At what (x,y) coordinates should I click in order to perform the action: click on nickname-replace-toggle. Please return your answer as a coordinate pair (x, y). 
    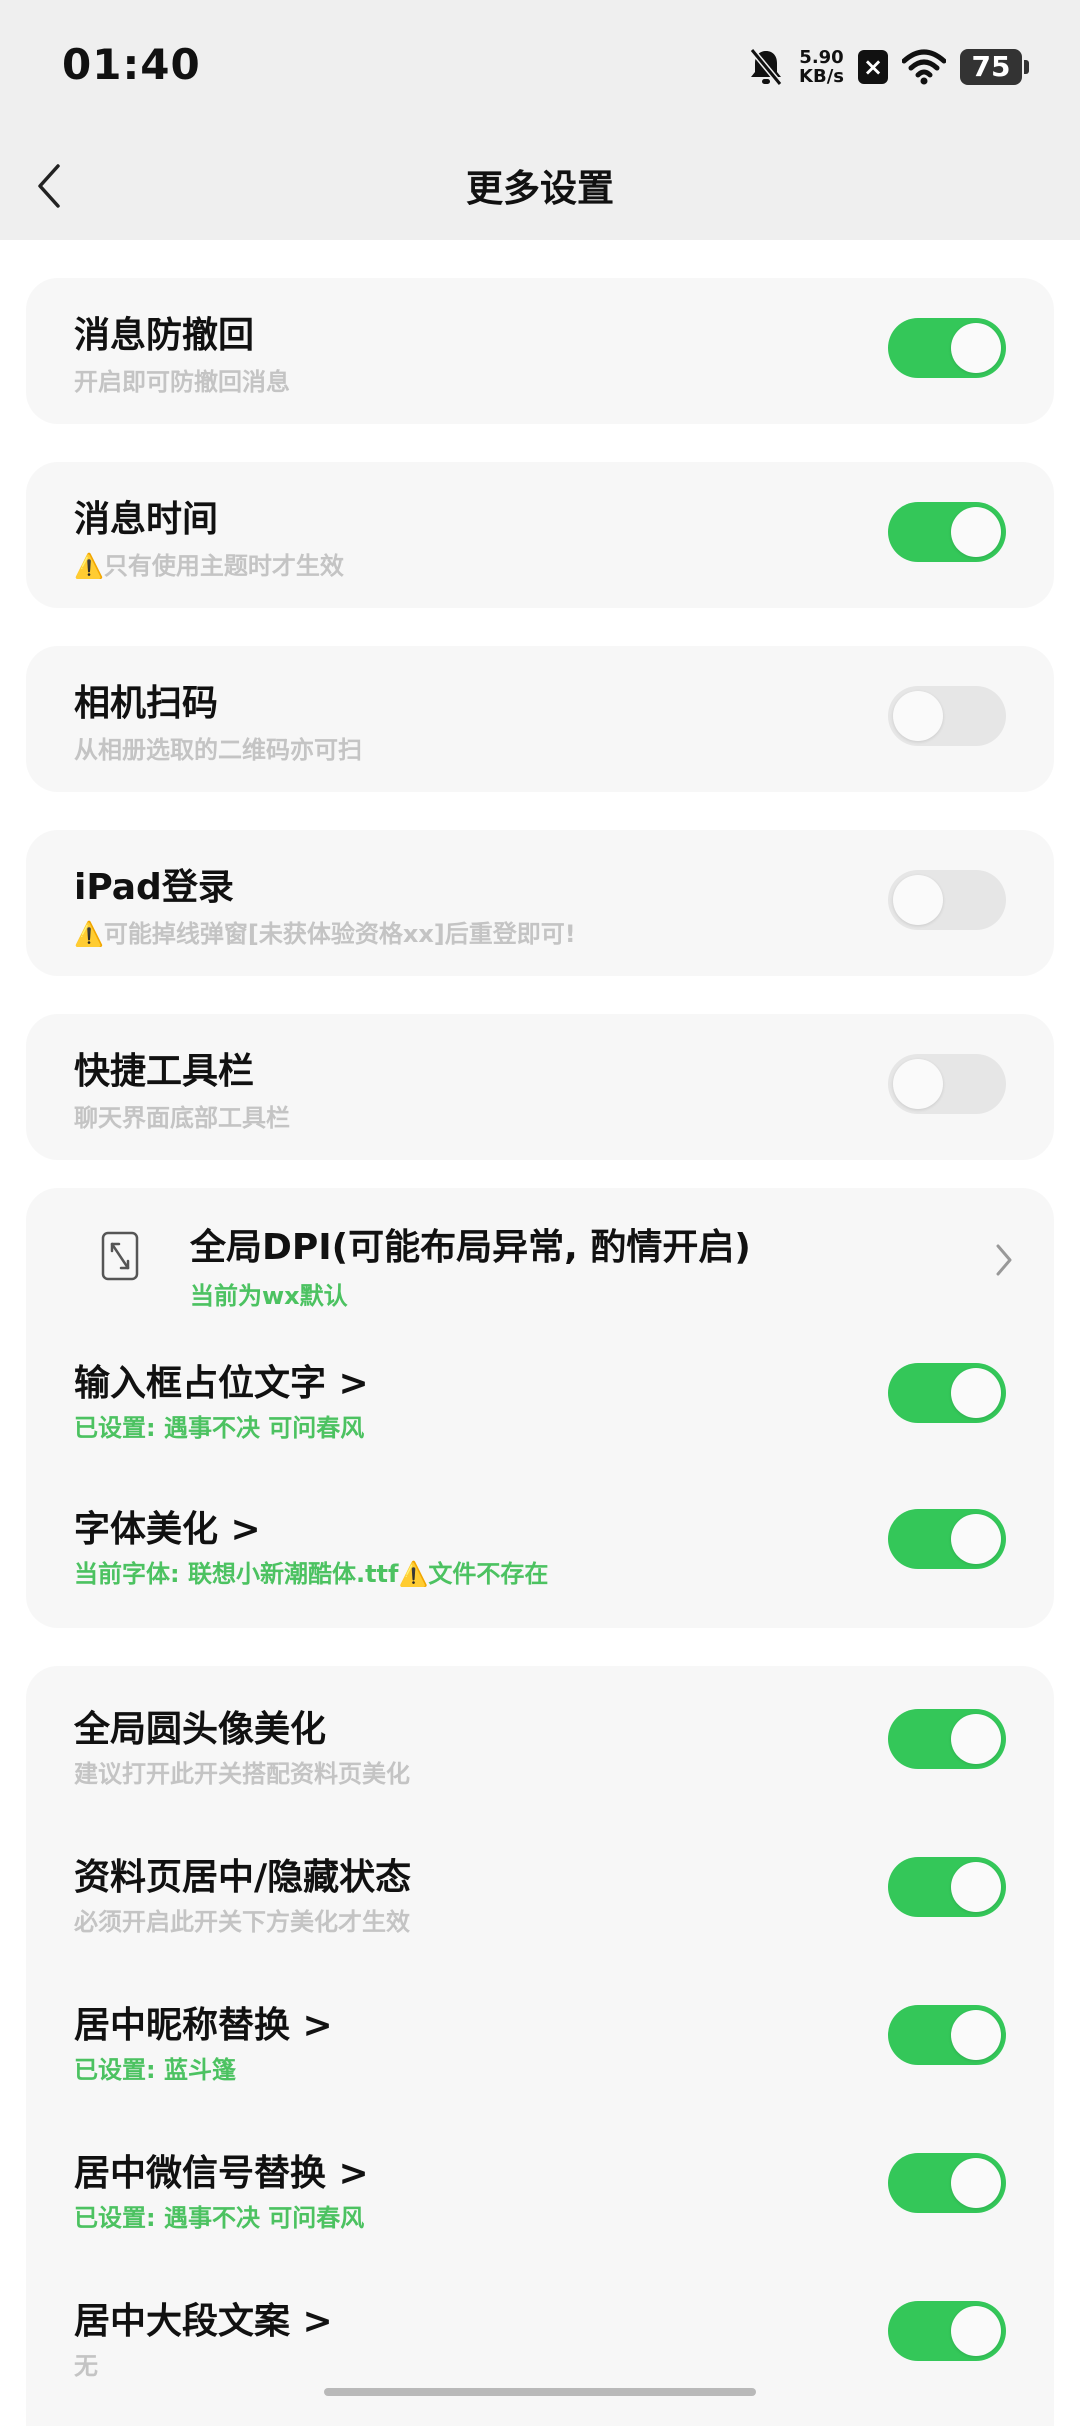
    Looking at the image, I should click on (947, 2035).